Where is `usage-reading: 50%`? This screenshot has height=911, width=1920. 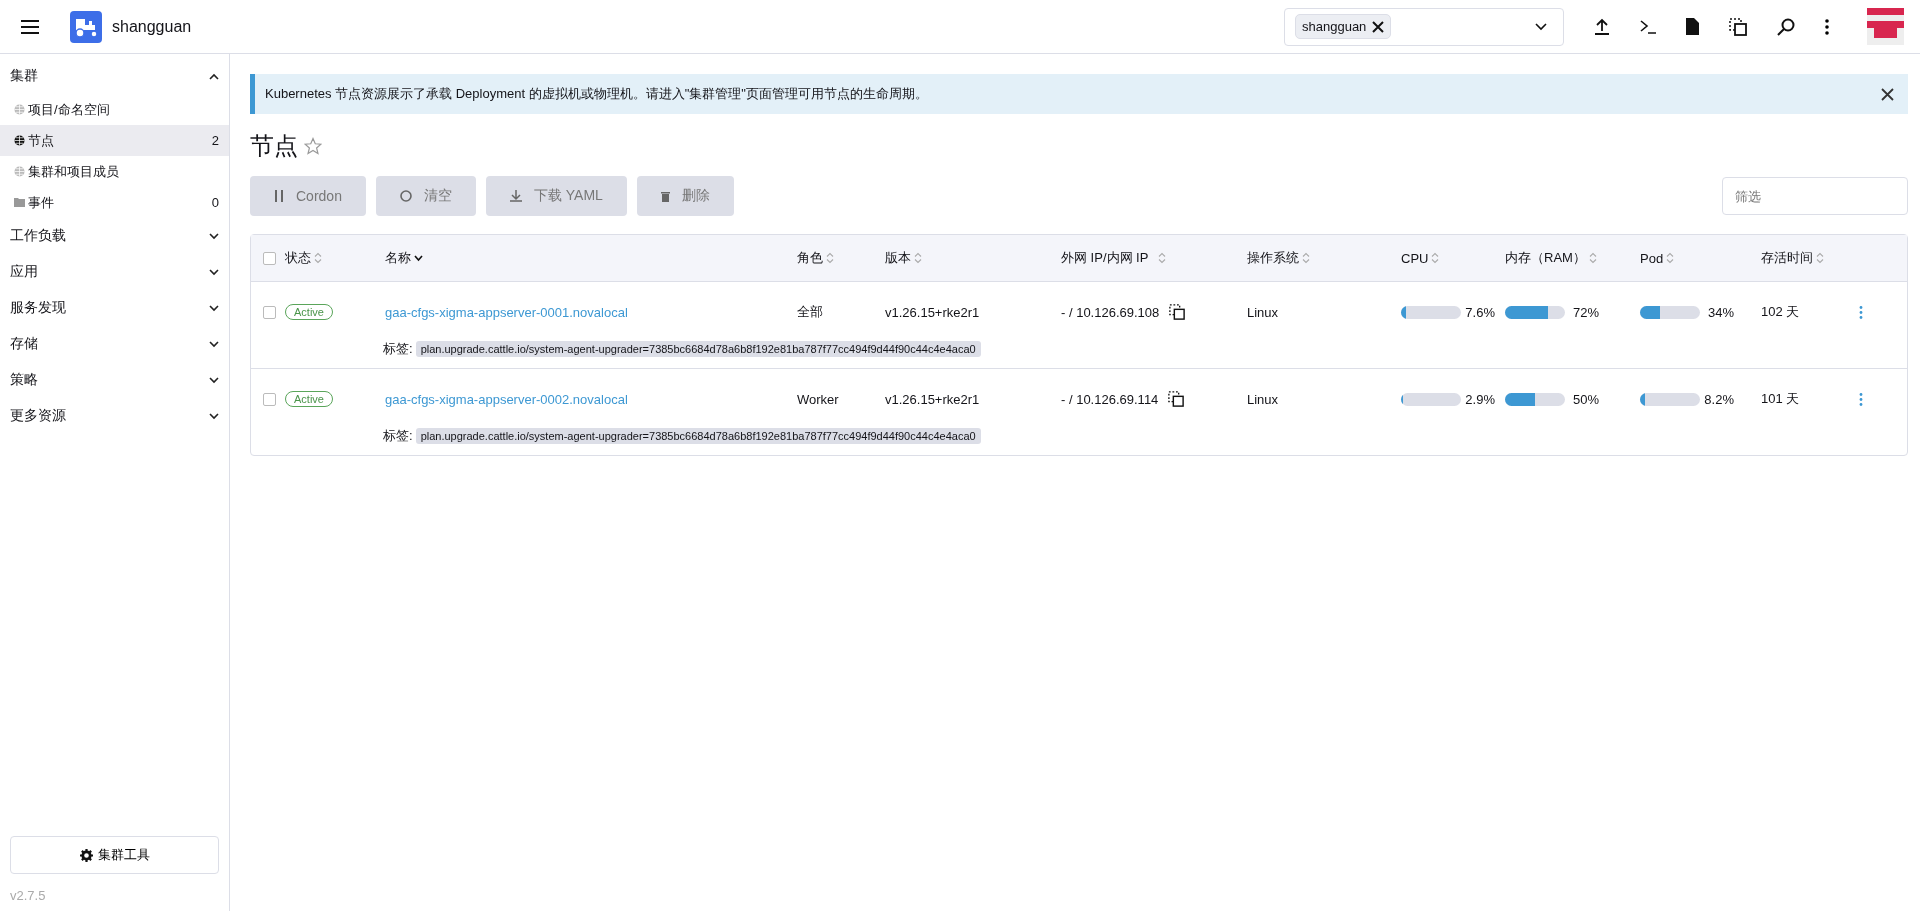 usage-reading: 50% is located at coordinates (1585, 399).